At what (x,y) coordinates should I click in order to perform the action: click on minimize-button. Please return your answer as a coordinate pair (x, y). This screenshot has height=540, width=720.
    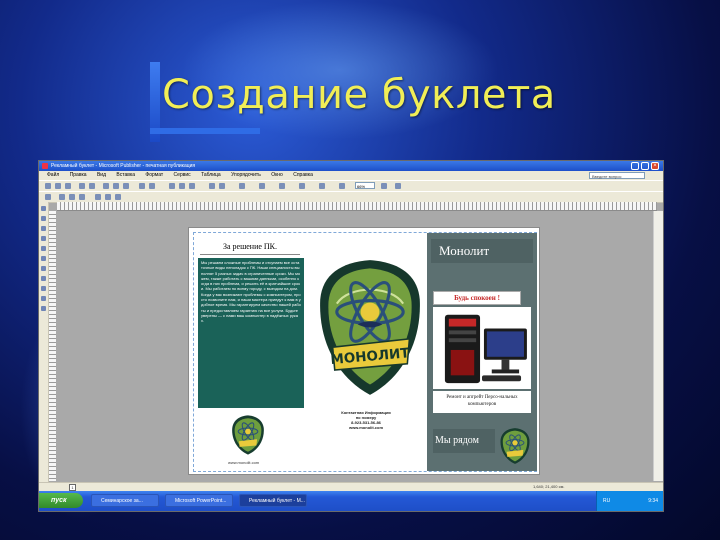
    Looking at the image, I should click on (635, 166).